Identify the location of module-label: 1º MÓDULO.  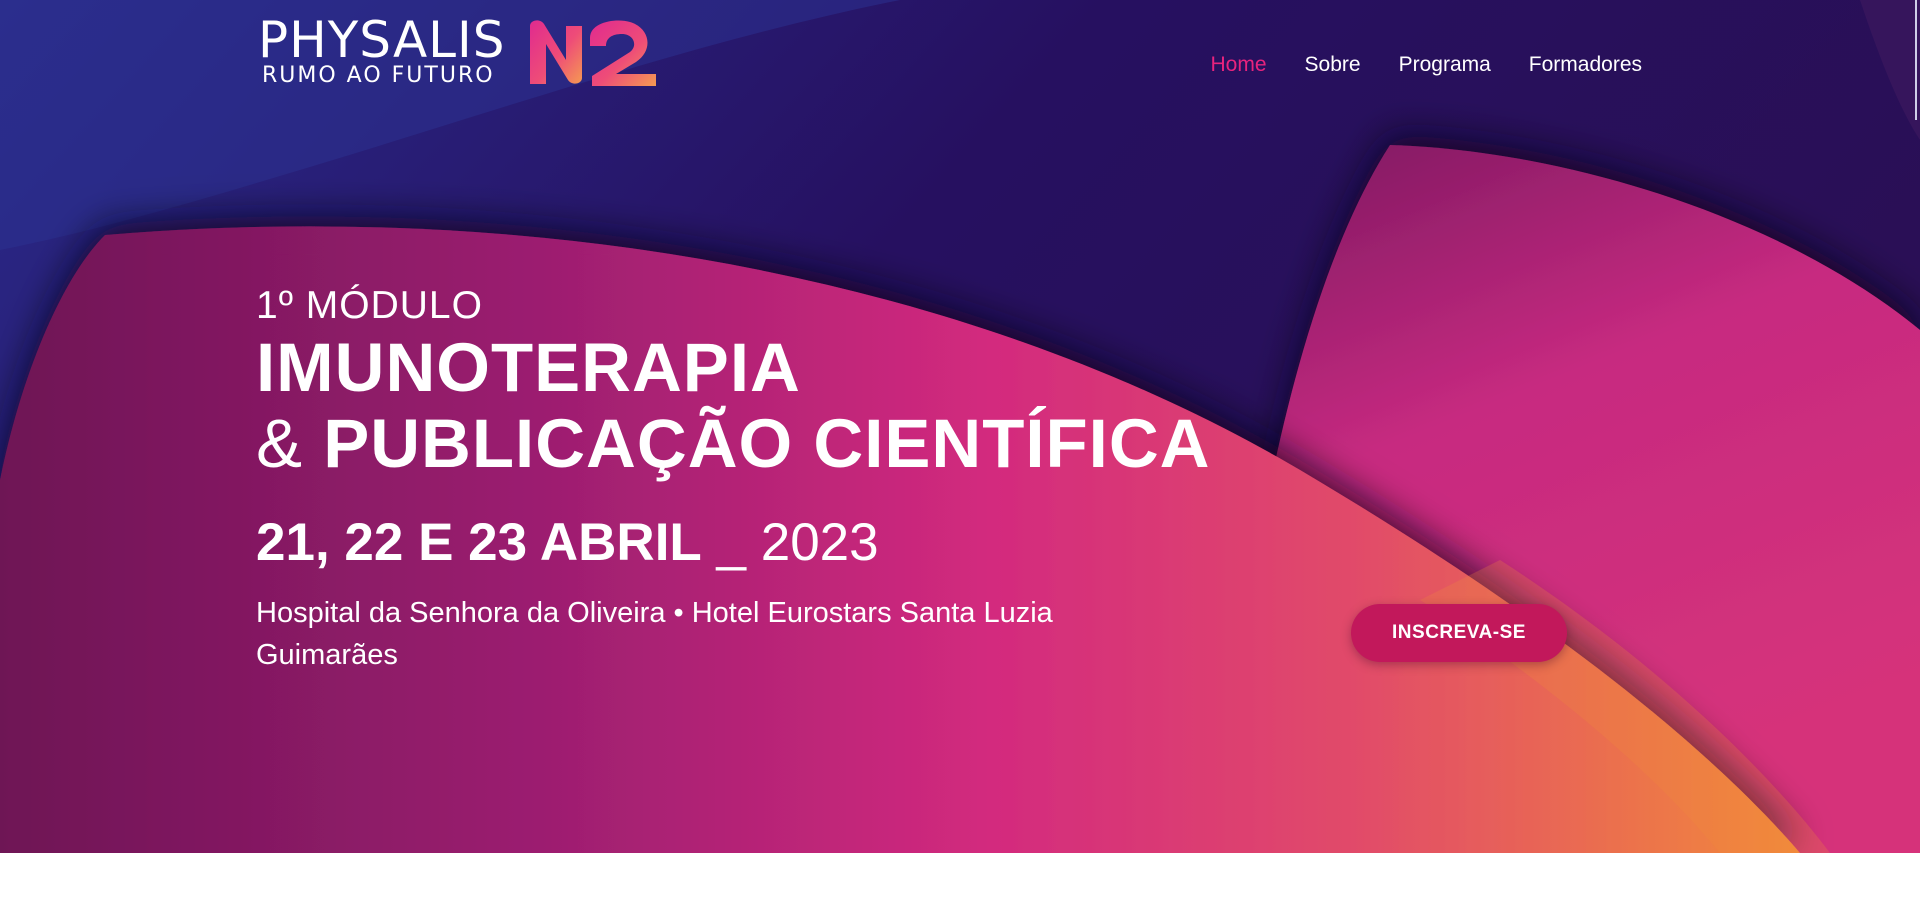
(369, 305).